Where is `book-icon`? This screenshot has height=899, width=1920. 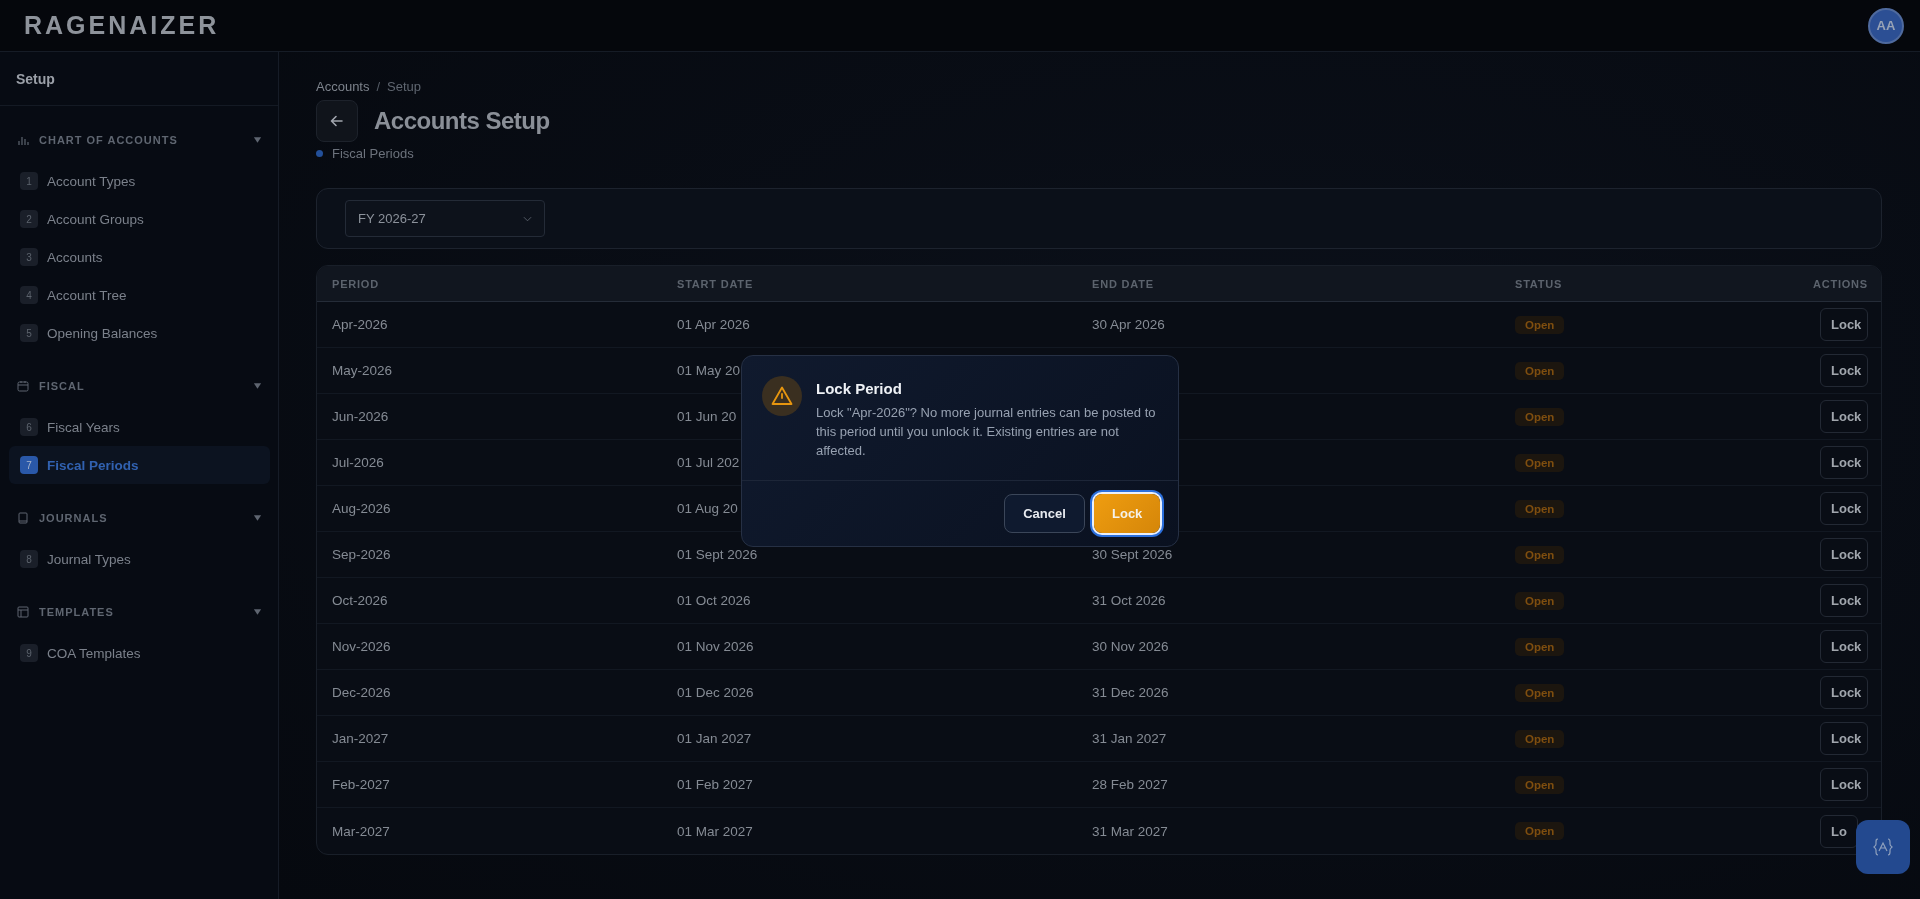
book-icon is located at coordinates (23, 518).